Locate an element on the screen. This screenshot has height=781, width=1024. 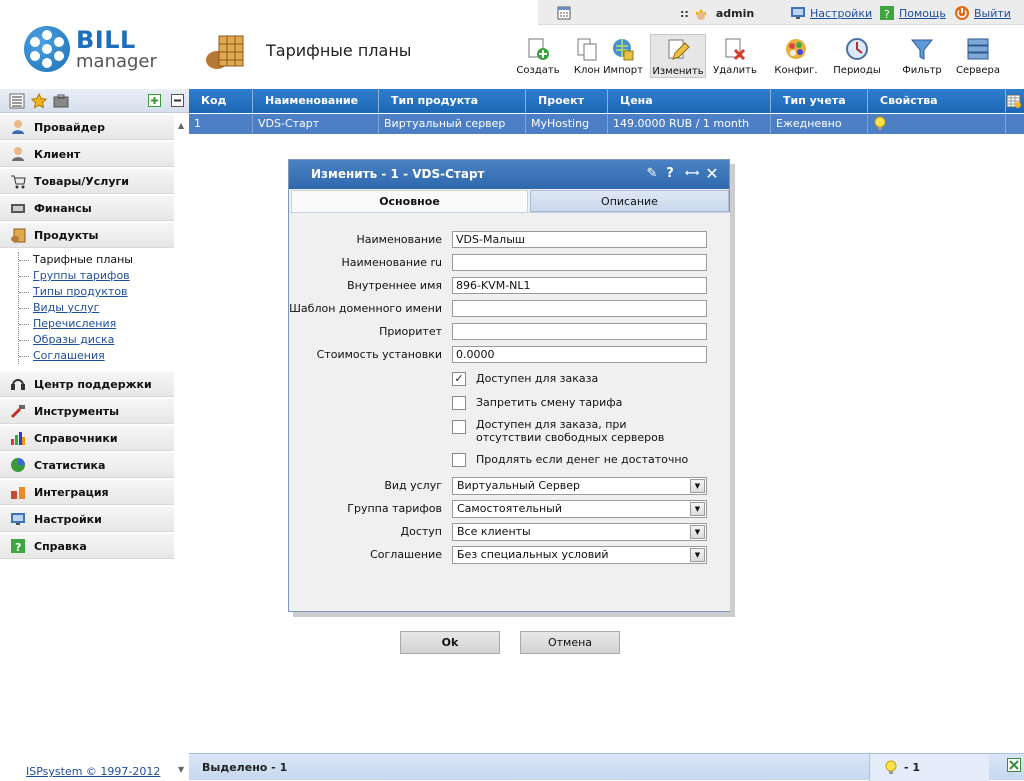
tab-main: Основное is located at coordinates (409, 201).